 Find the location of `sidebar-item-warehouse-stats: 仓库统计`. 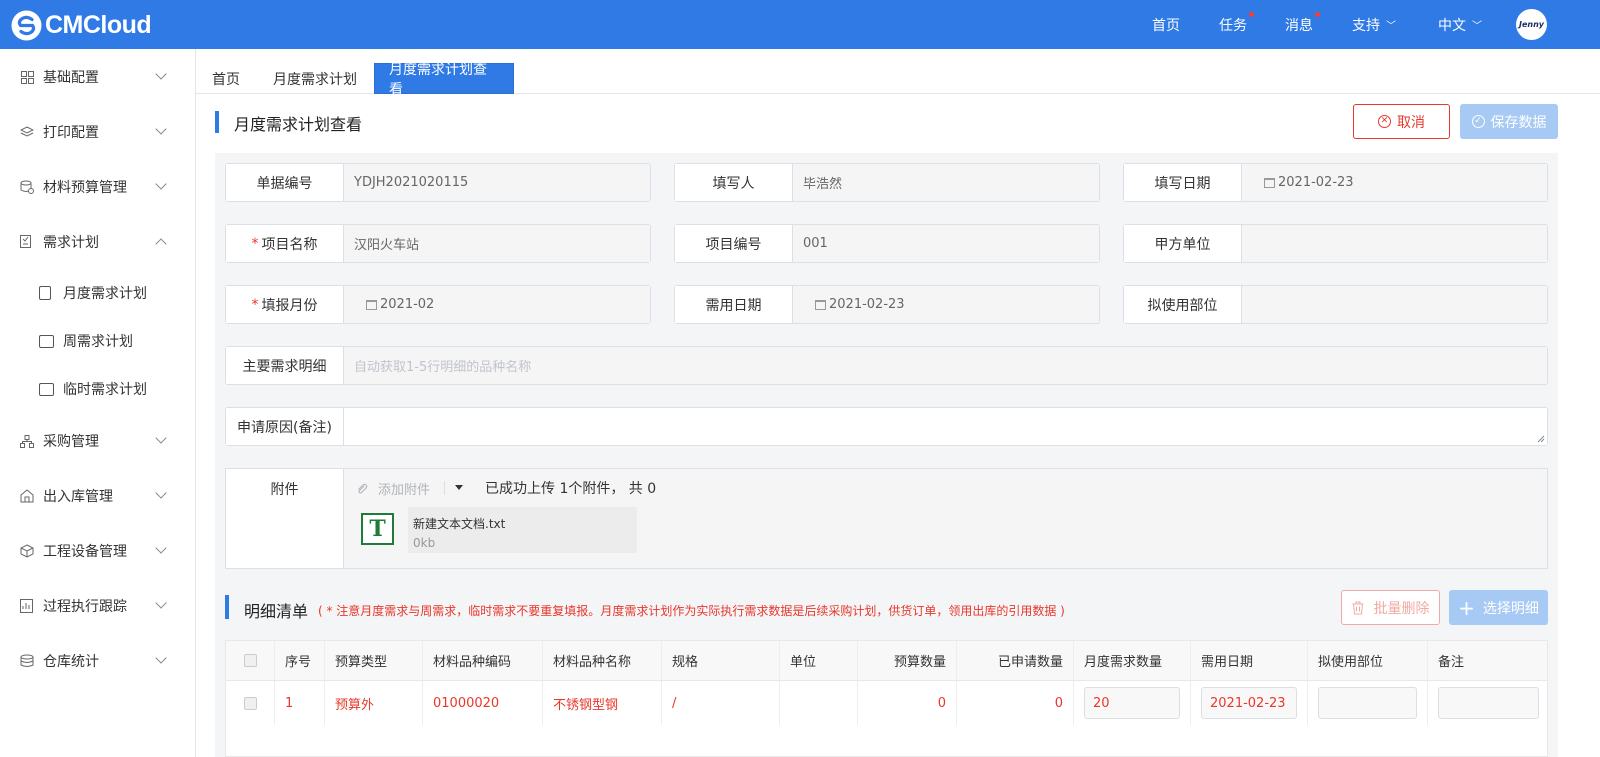

sidebar-item-warehouse-stats: 仓库统计 is located at coordinates (98, 661).